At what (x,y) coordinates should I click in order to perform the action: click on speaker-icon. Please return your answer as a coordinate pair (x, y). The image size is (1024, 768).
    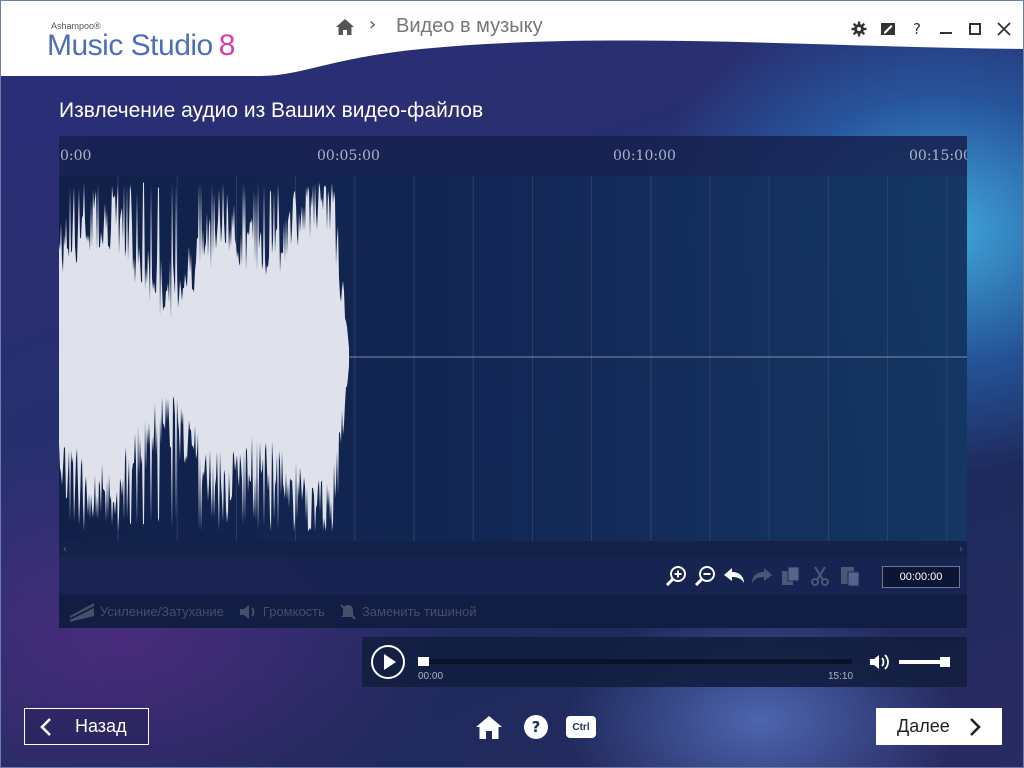
    Looking at the image, I should click on (879, 662).